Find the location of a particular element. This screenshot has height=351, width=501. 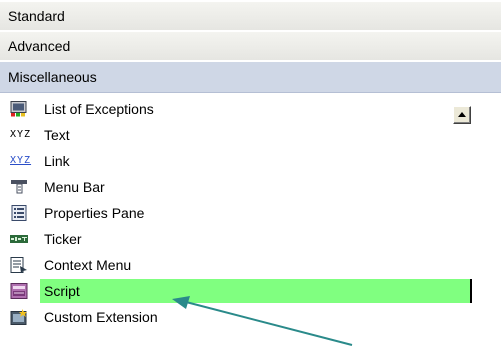

list-of-exceptions-icon is located at coordinates (18, 109).